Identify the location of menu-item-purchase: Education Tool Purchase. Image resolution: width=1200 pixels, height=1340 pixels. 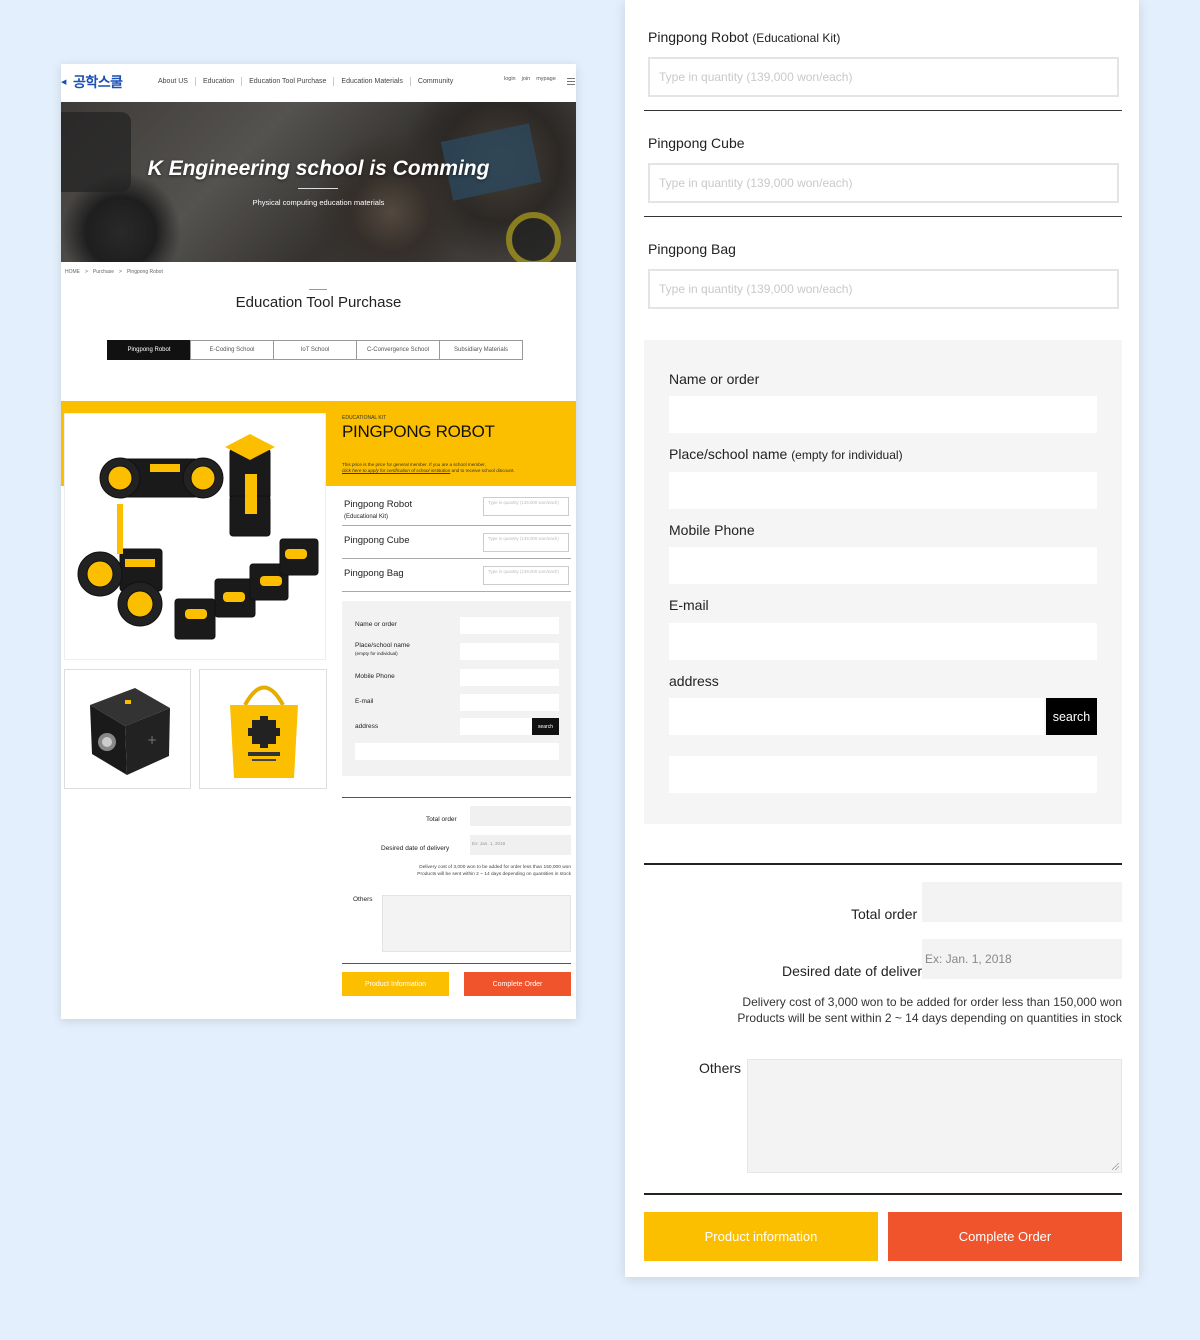
(288, 81).